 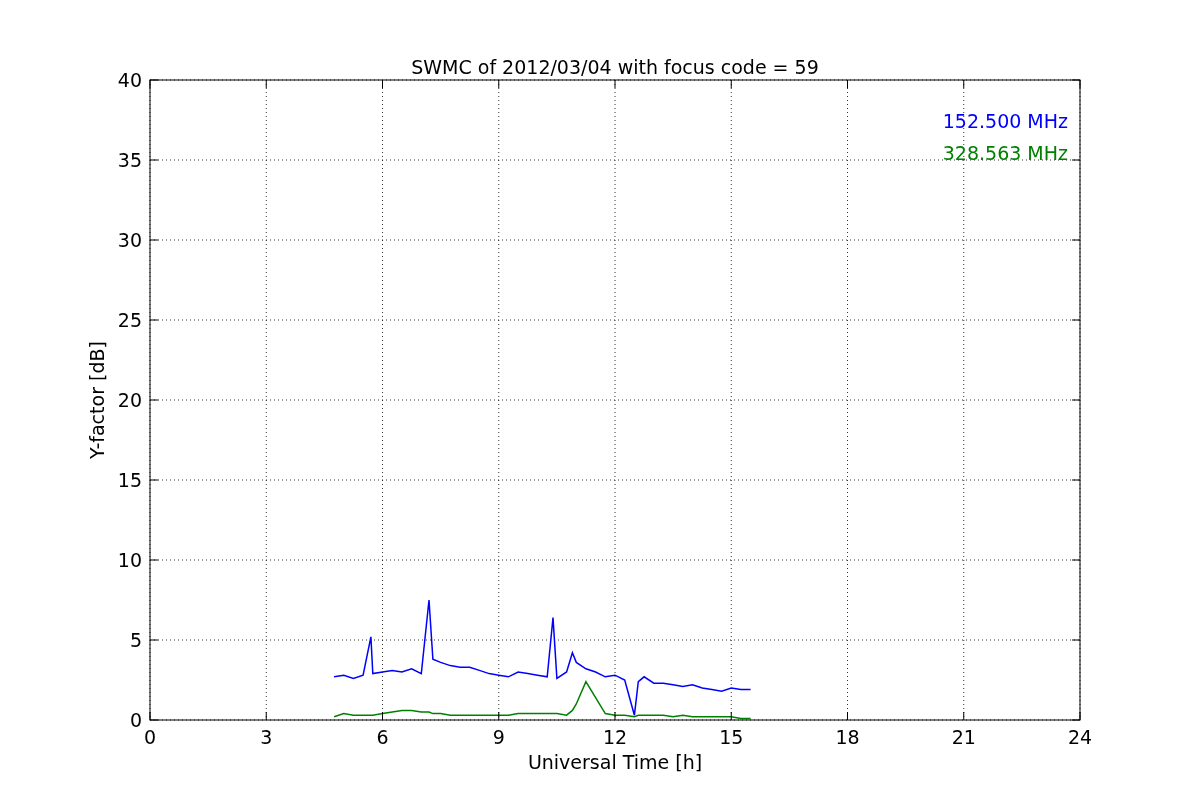 I want to click on x-tick-label: 0, so click(x=150, y=737).